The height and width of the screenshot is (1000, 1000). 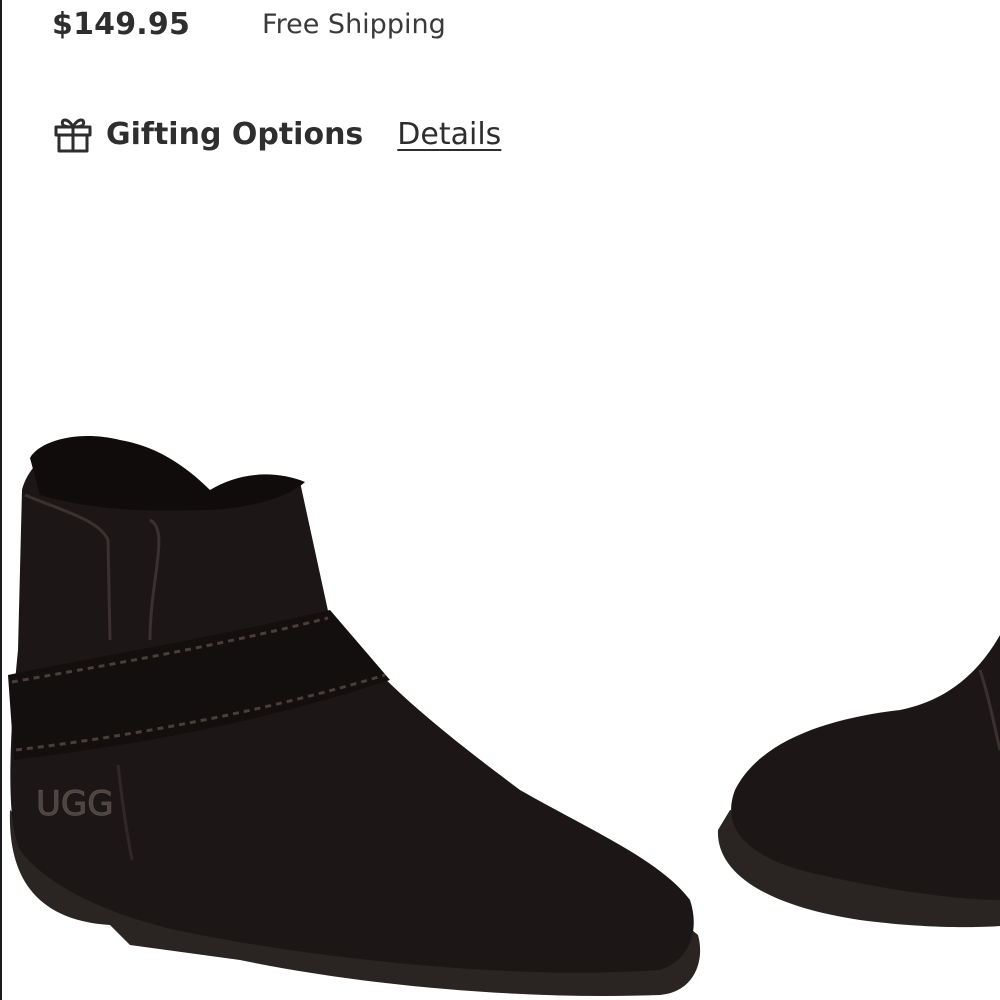 I want to click on gift-icon, so click(x=73, y=134).